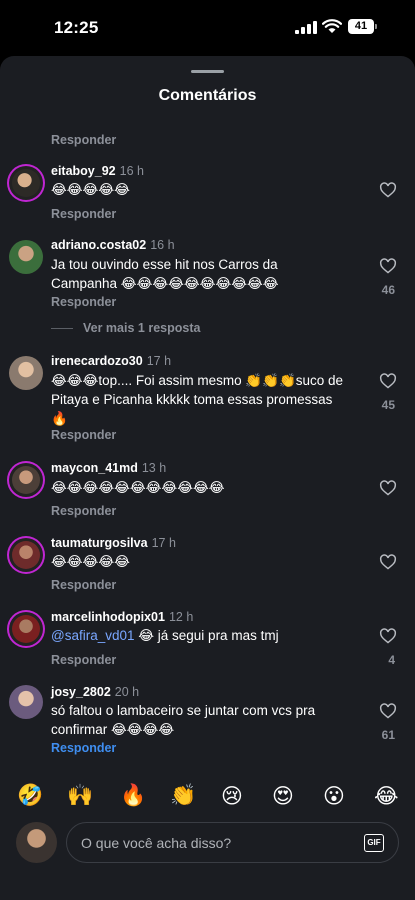 The height and width of the screenshot is (900, 415). What do you see at coordinates (207, 71) in the screenshot?
I see `sheet-grabber` at bounding box center [207, 71].